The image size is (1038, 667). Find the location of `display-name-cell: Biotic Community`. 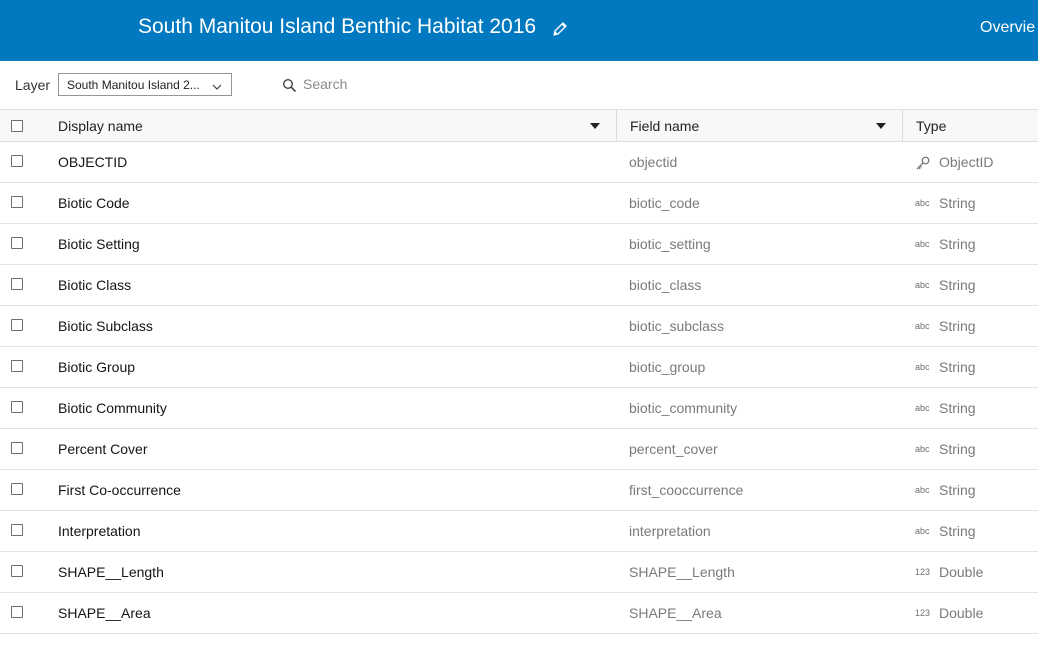

display-name-cell: Biotic Community is located at coordinates (112, 408).